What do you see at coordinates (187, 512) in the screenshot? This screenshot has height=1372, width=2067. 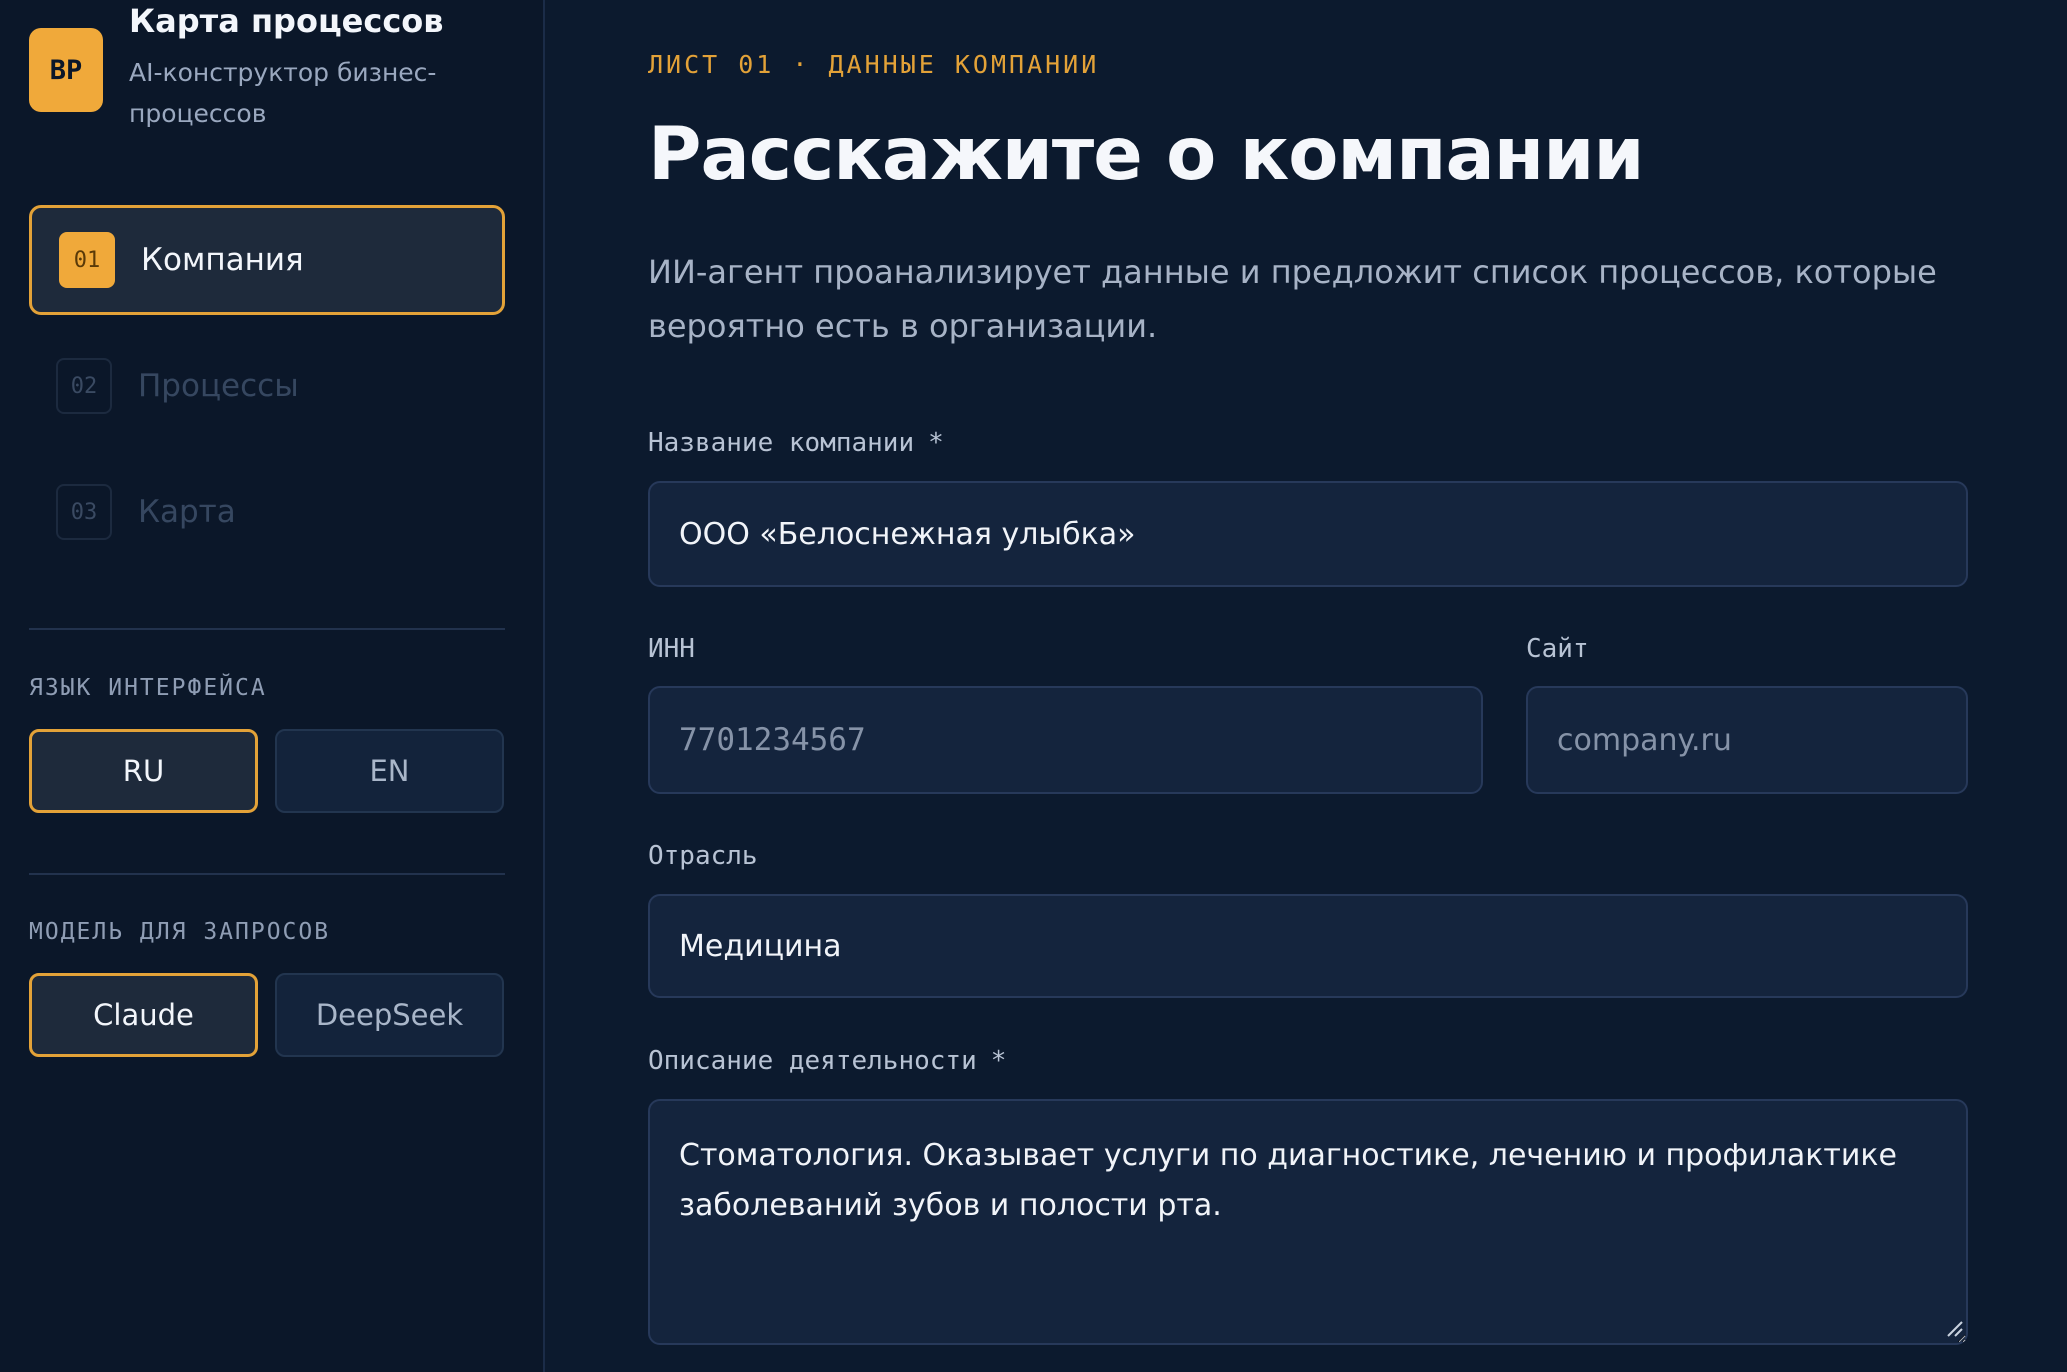 I see `step-label: Карта` at bounding box center [187, 512].